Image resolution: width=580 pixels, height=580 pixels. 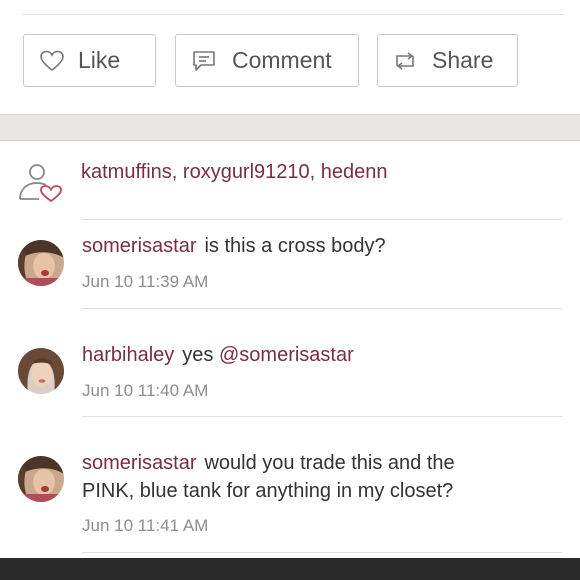 What do you see at coordinates (145, 525) in the screenshot?
I see `comment-timestamp: Jun 10 11:41 AM` at bounding box center [145, 525].